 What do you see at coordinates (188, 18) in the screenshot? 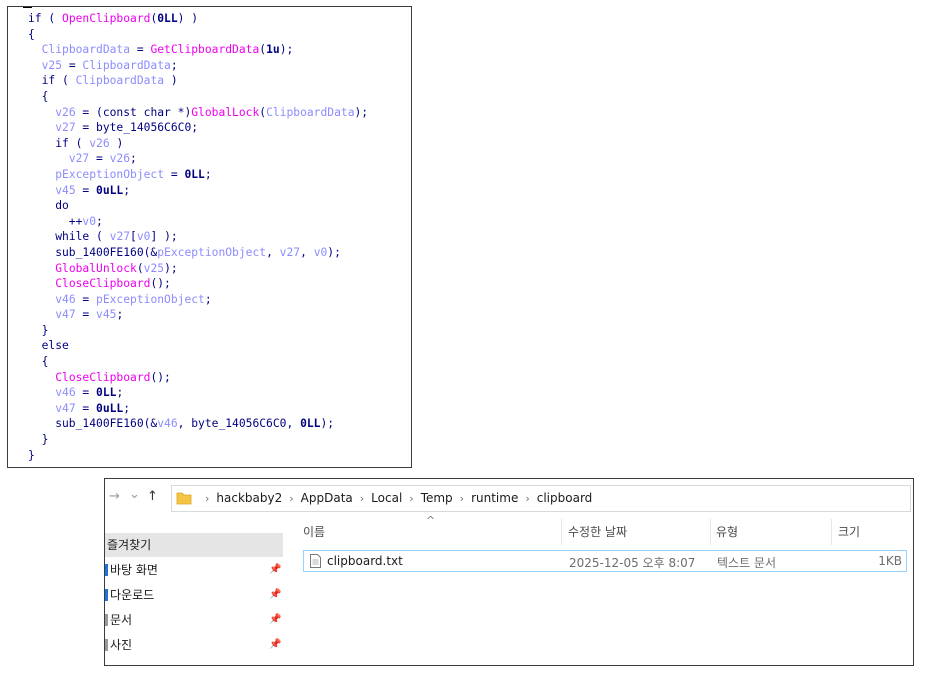
I see `code-token: ) )` at bounding box center [188, 18].